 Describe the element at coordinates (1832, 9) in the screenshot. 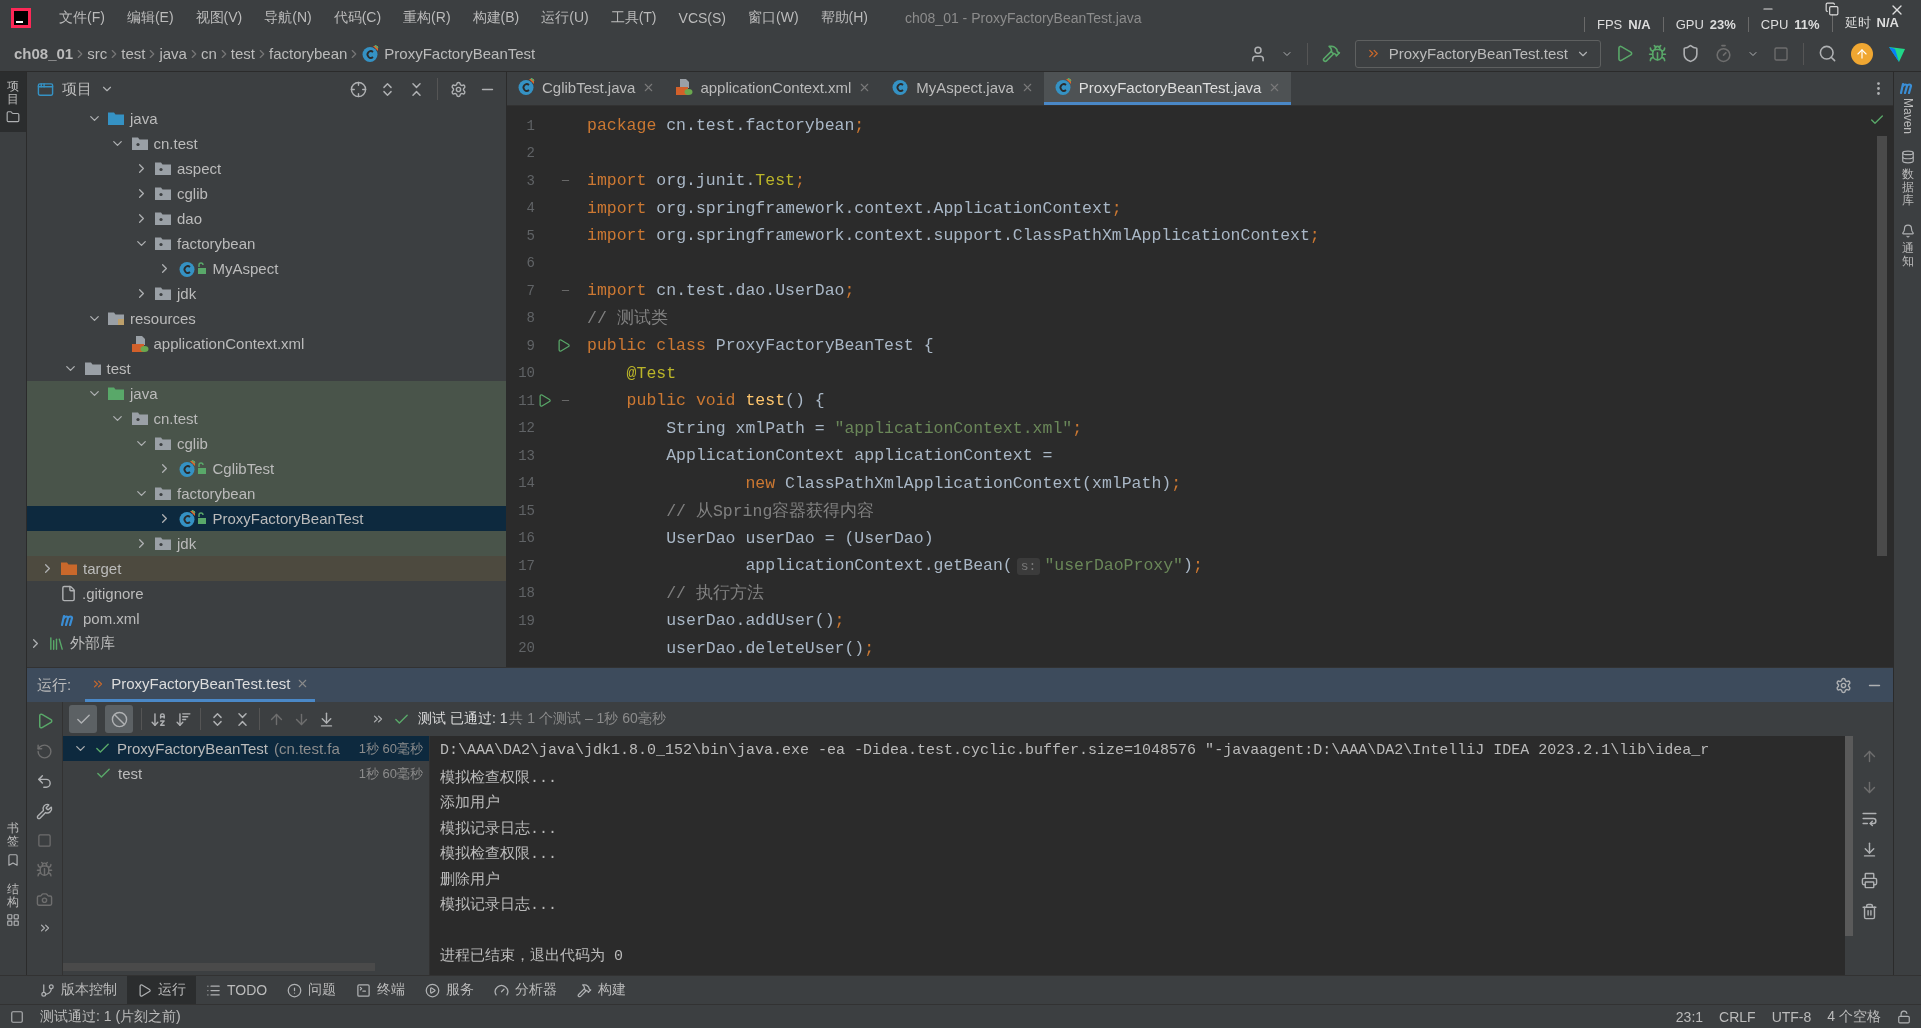

I see `restore-icon` at that location.